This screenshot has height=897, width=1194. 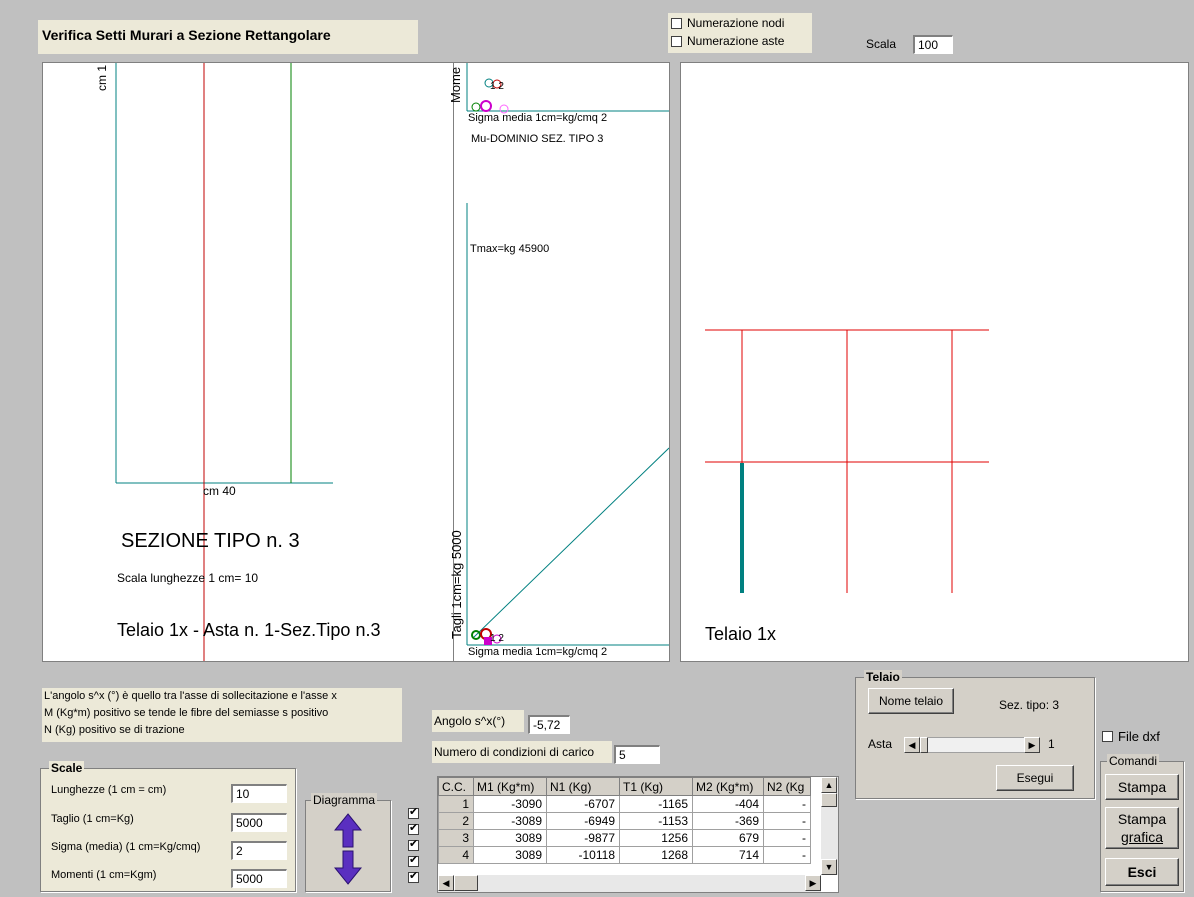 I want to click on print-graphic-line2: grafica, so click(x=1142, y=837).